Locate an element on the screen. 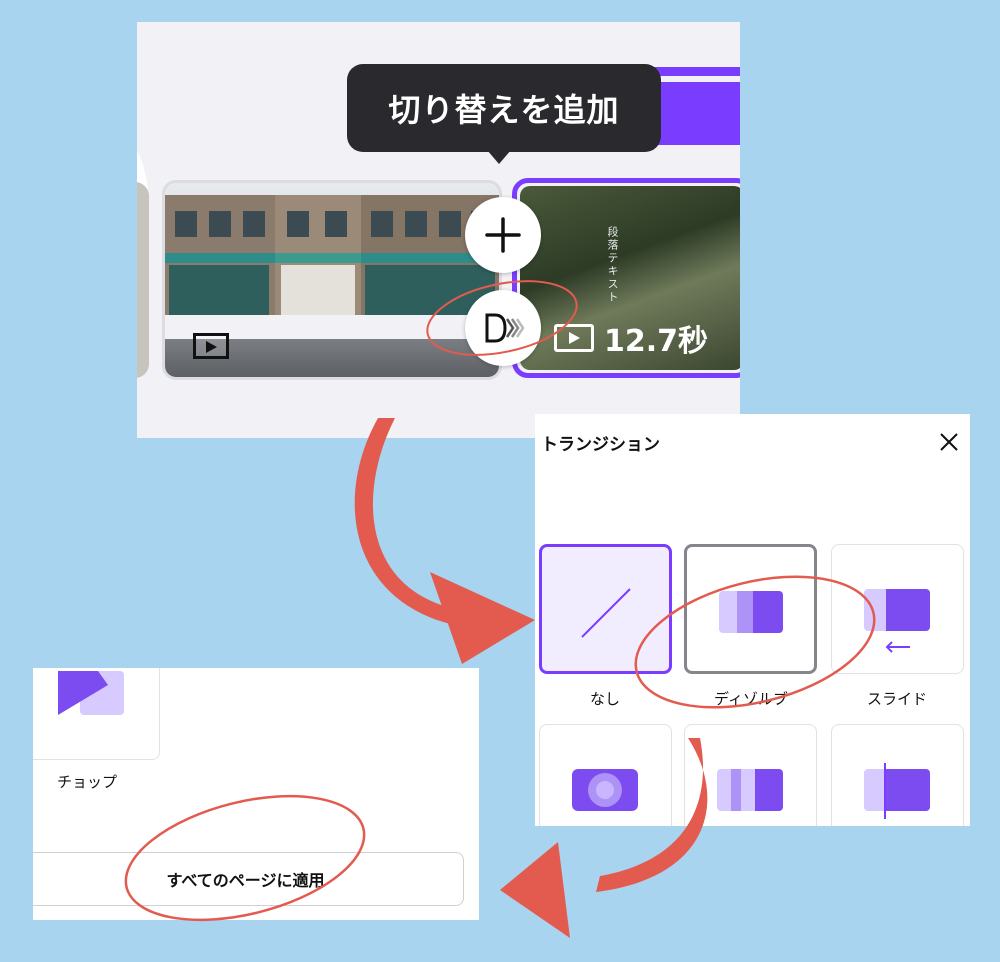 The height and width of the screenshot is (962, 1000). transition-option-dissolve is located at coordinates (750, 609).